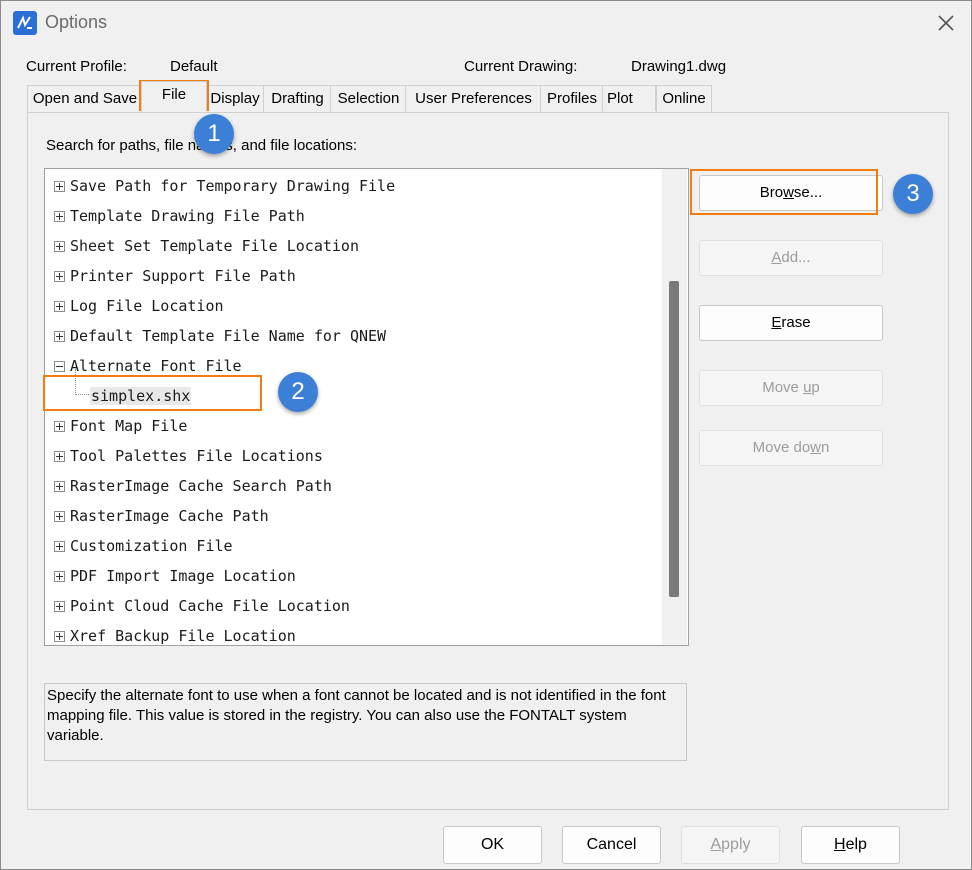  Describe the element at coordinates (194, 66) in the screenshot. I see `current-profile-value: Default` at that location.